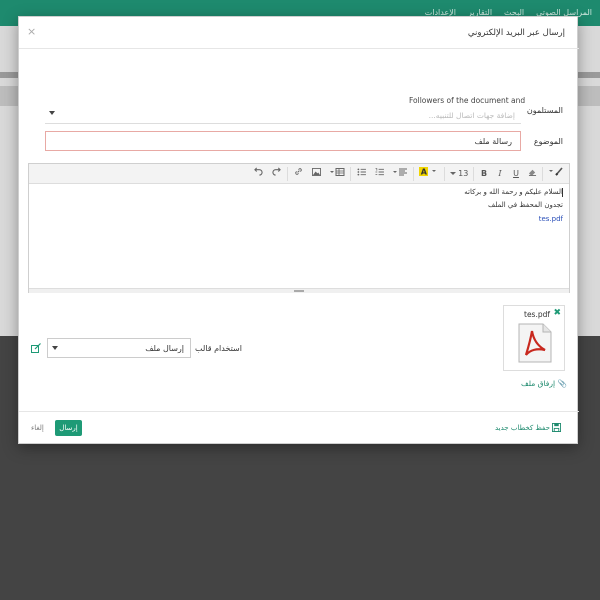 This screenshot has height=600, width=600. I want to click on pdf-file-icon, so click(535, 343).